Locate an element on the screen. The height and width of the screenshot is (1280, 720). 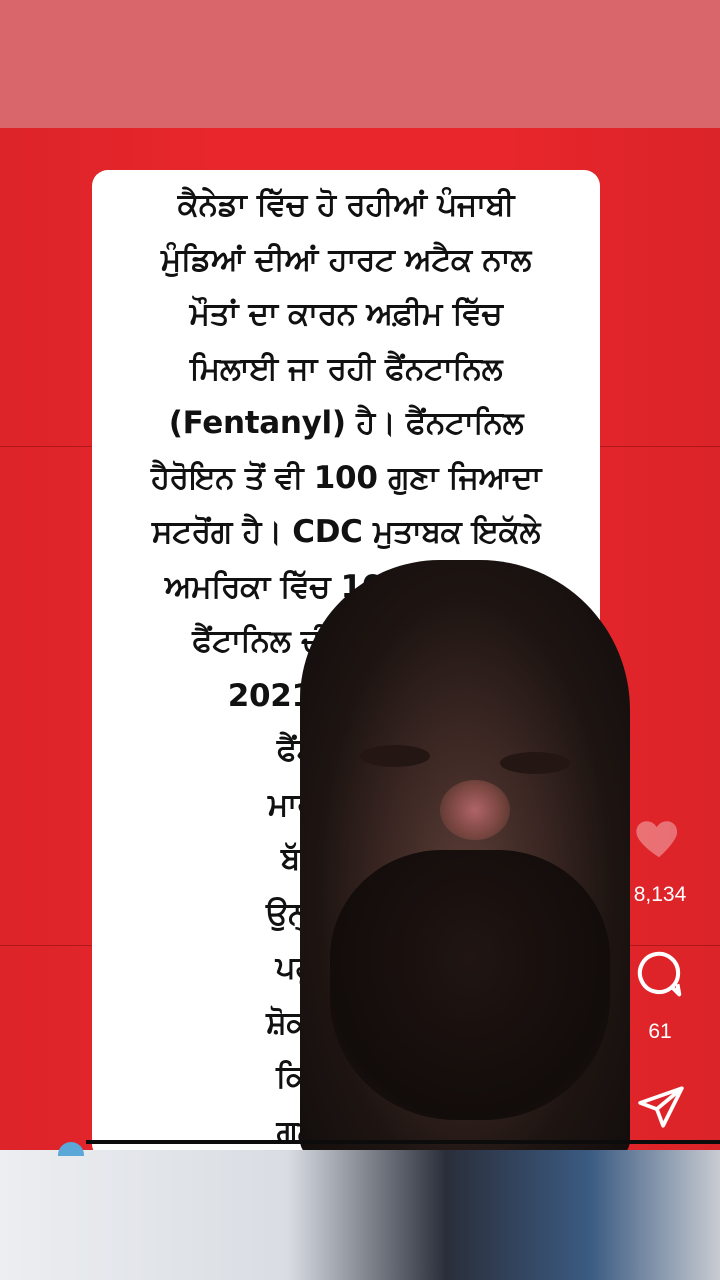
comments-count: 61 is located at coordinates (660, 1031).